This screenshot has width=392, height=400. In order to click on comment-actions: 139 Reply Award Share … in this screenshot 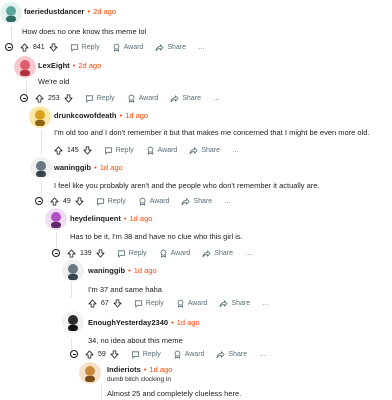, I will do `click(152, 253)`.